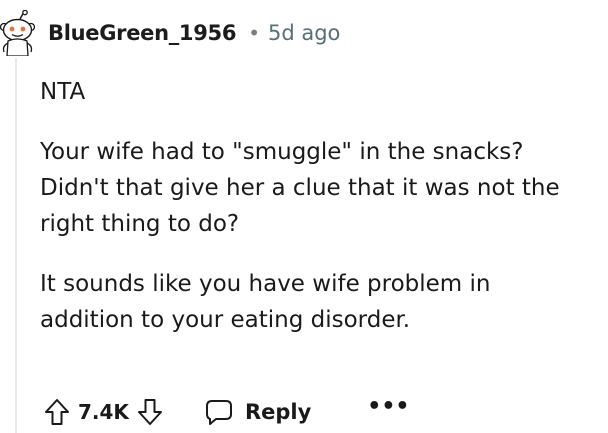 This screenshot has width=608, height=433. I want to click on comment-actions: 7.4K Reply •••, so click(226, 412).